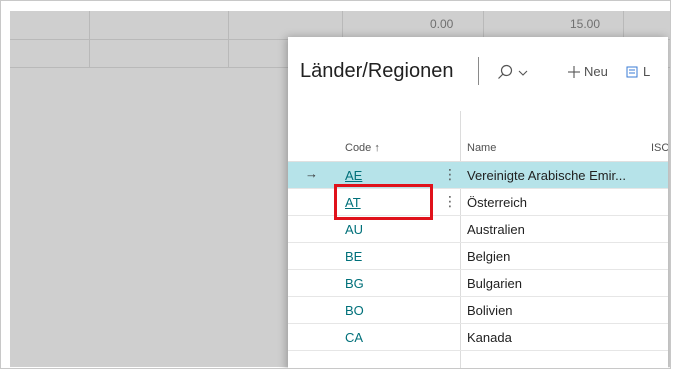 The width and height of the screenshot is (673, 371). What do you see at coordinates (354, 337) in the screenshot?
I see `row-code: CA` at bounding box center [354, 337].